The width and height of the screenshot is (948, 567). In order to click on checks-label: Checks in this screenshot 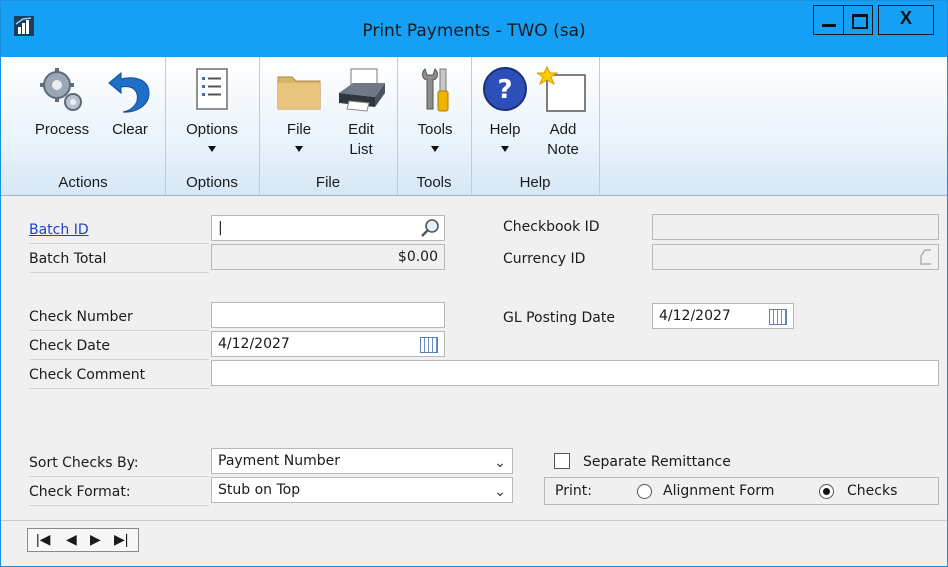, I will do `click(872, 491)`.